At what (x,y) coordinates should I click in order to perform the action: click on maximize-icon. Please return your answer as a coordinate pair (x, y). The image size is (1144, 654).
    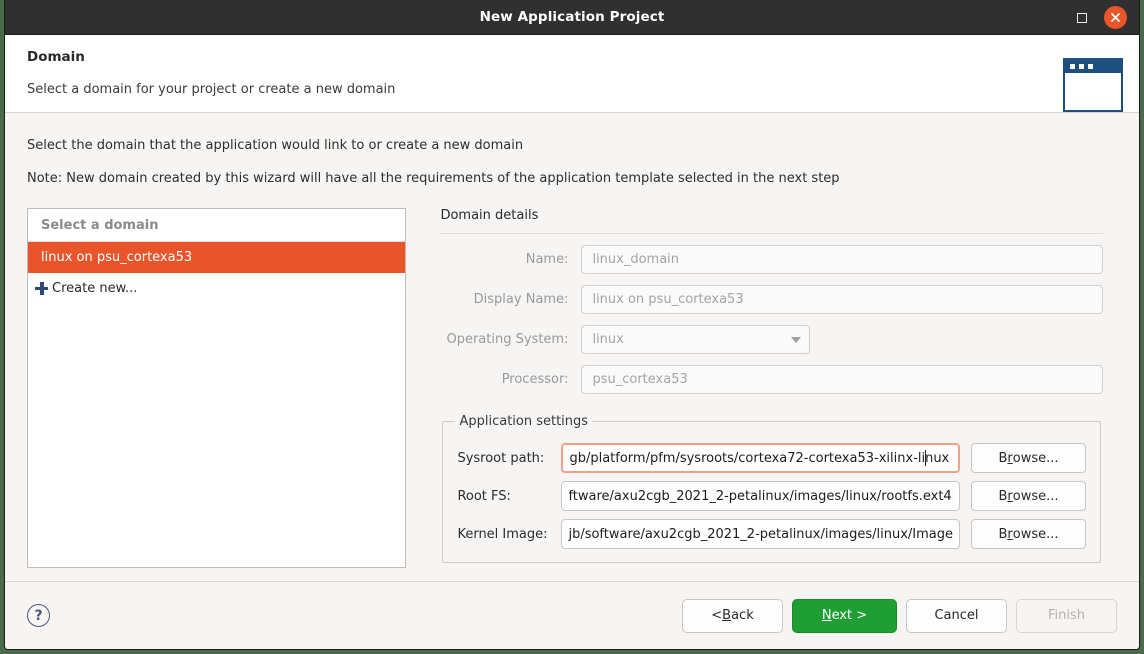
    Looking at the image, I should click on (1082, 18).